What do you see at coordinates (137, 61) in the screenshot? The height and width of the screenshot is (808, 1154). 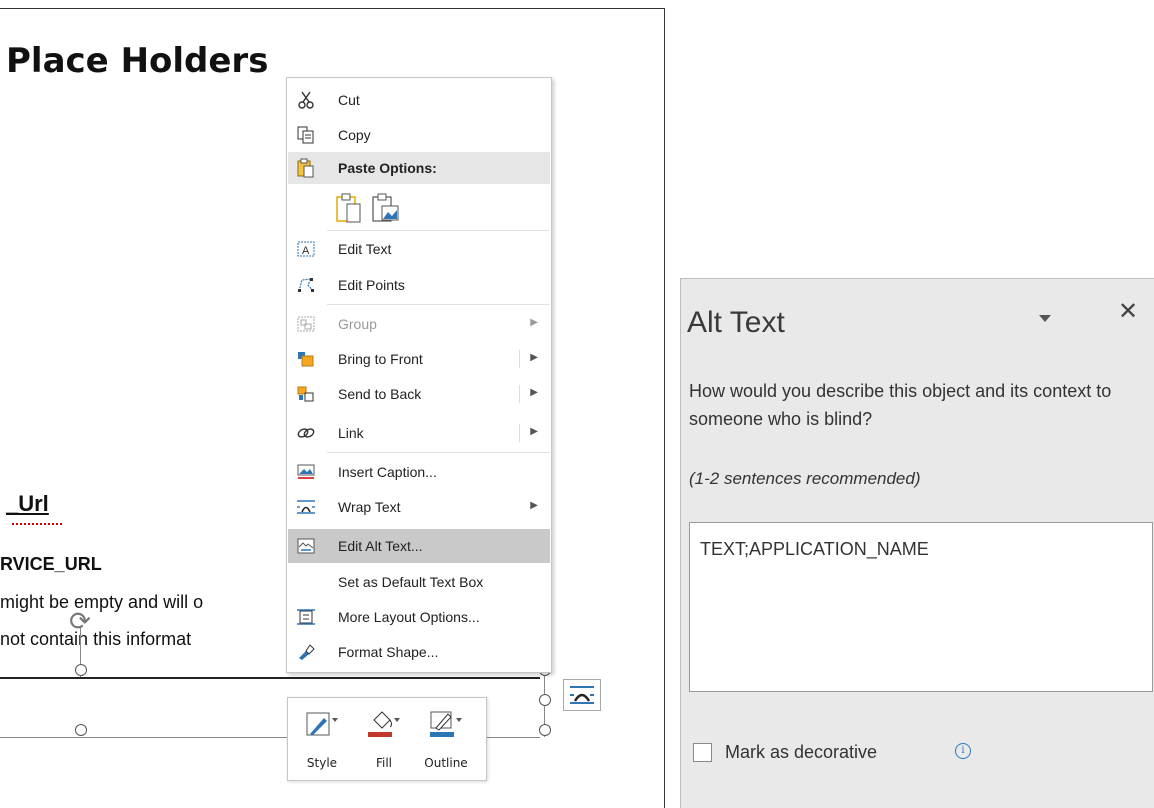 I see `document-heading: Place Holders` at bounding box center [137, 61].